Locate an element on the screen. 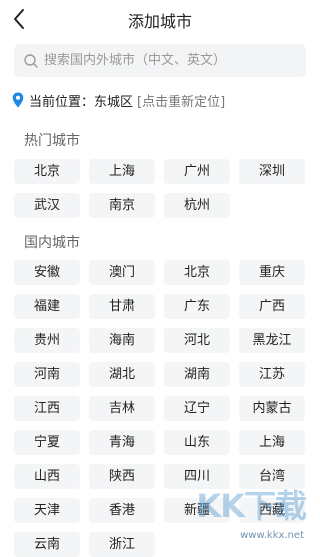 The height and width of the screenshot is (557, 320). city-chip: 深圳 is located at coordinates (272, 171).